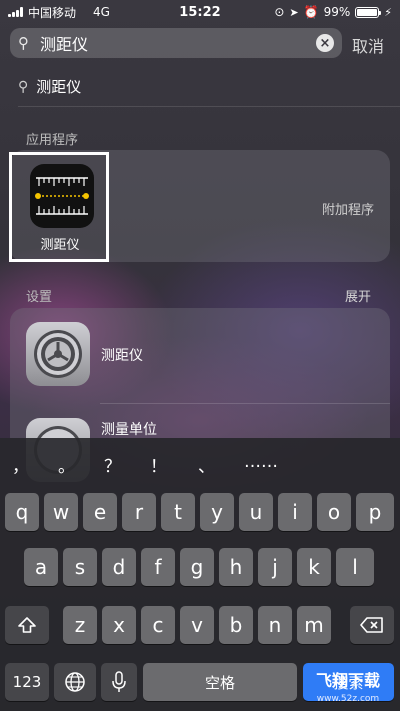  What do you see at coordinates (22, 512) in the screenshot?
I see `key-q: q` at bounding box center [22, 512].